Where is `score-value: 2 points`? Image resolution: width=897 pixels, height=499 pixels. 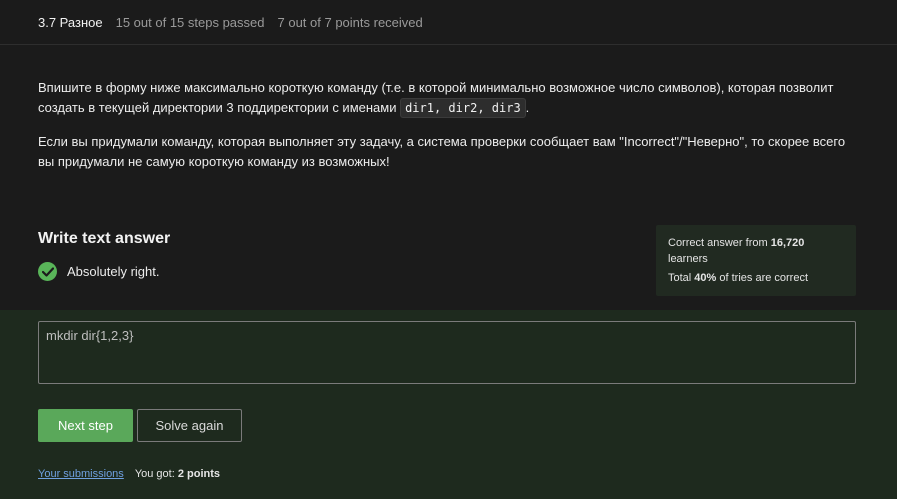
score-value: 2 points is located at coordinates (199, 474).